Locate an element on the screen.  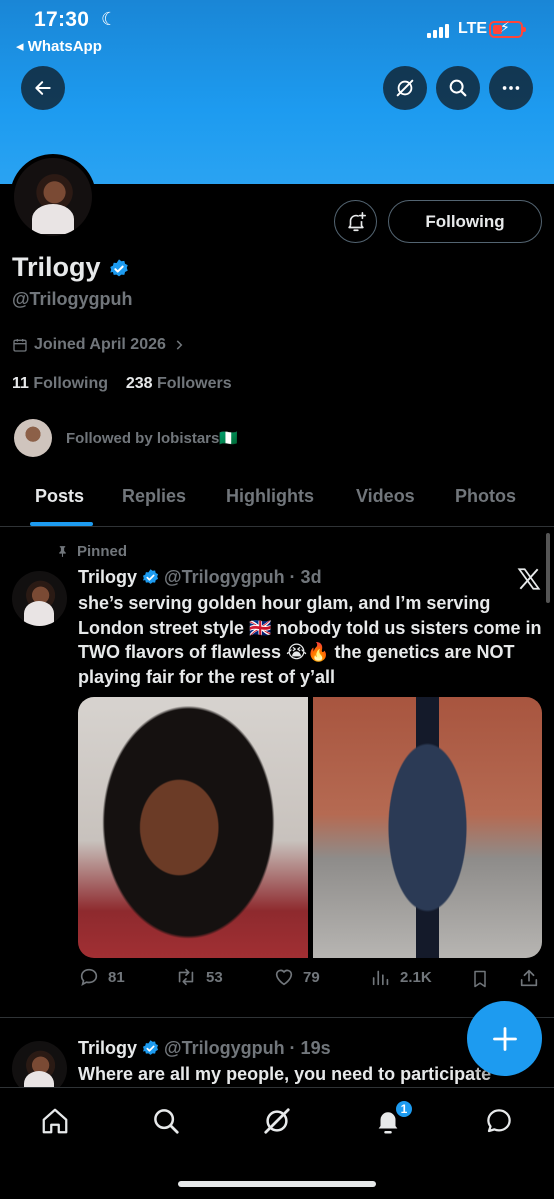
back-to-app-link: ◂ WhatsApp is located at coordinates (59, 46).